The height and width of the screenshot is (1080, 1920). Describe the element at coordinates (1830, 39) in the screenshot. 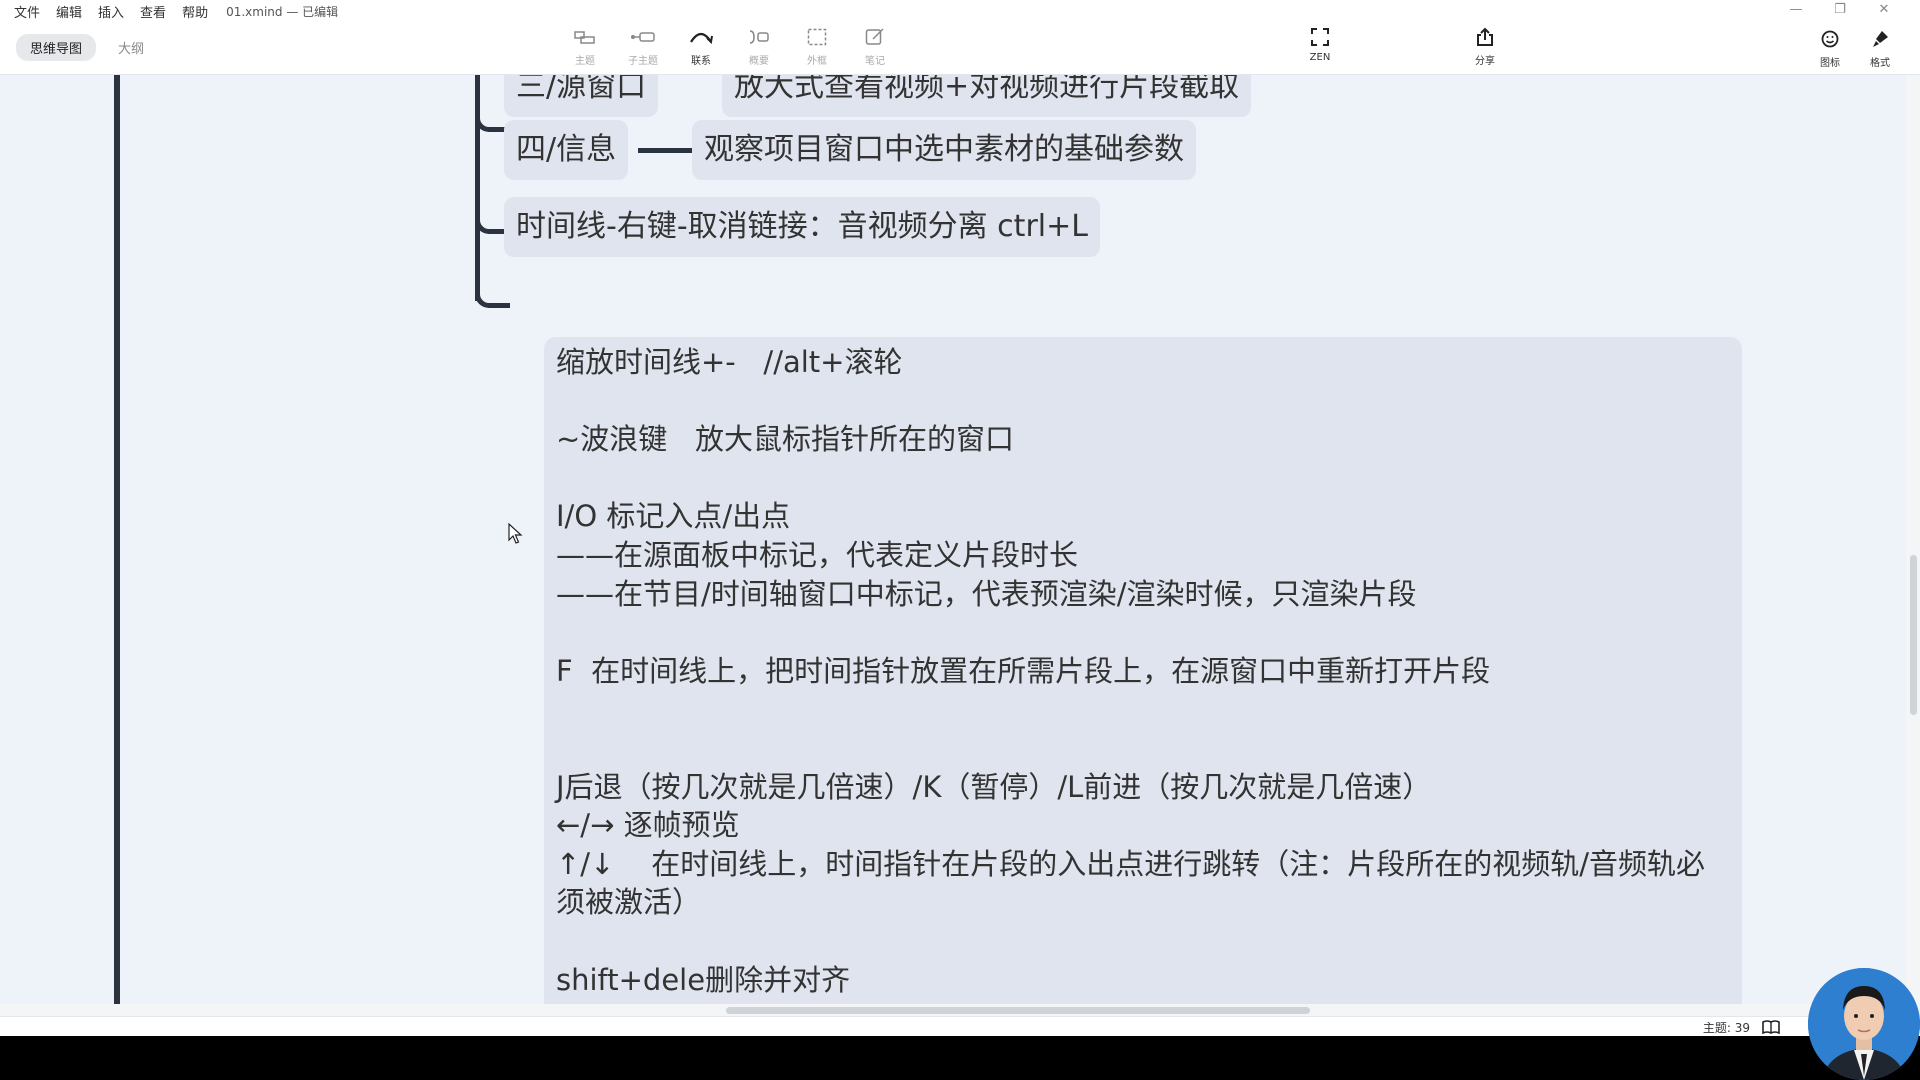

I see `smiley-icon` at that location.